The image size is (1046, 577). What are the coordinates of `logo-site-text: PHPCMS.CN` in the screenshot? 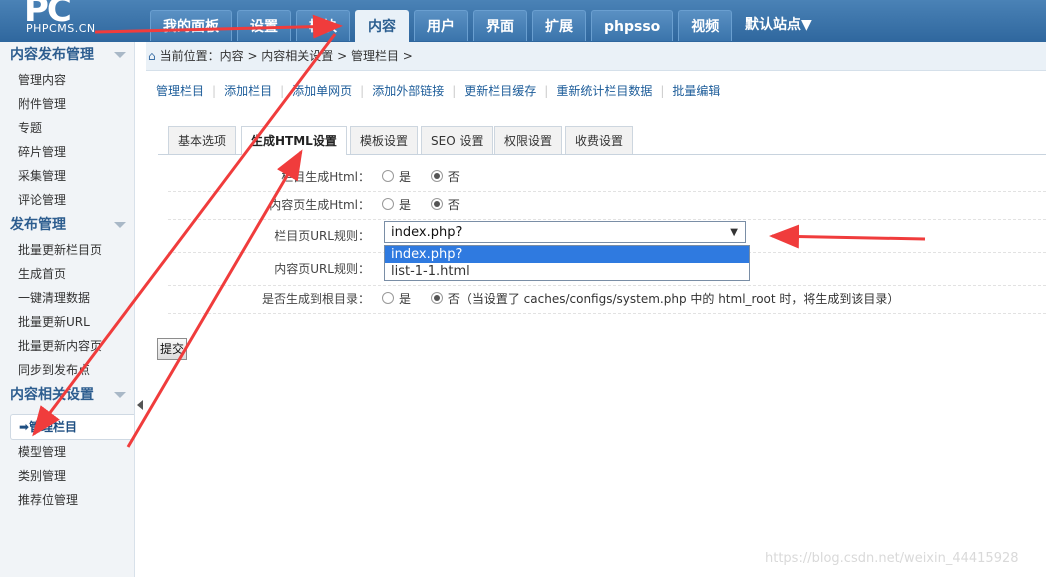 It's located at (61, 28).